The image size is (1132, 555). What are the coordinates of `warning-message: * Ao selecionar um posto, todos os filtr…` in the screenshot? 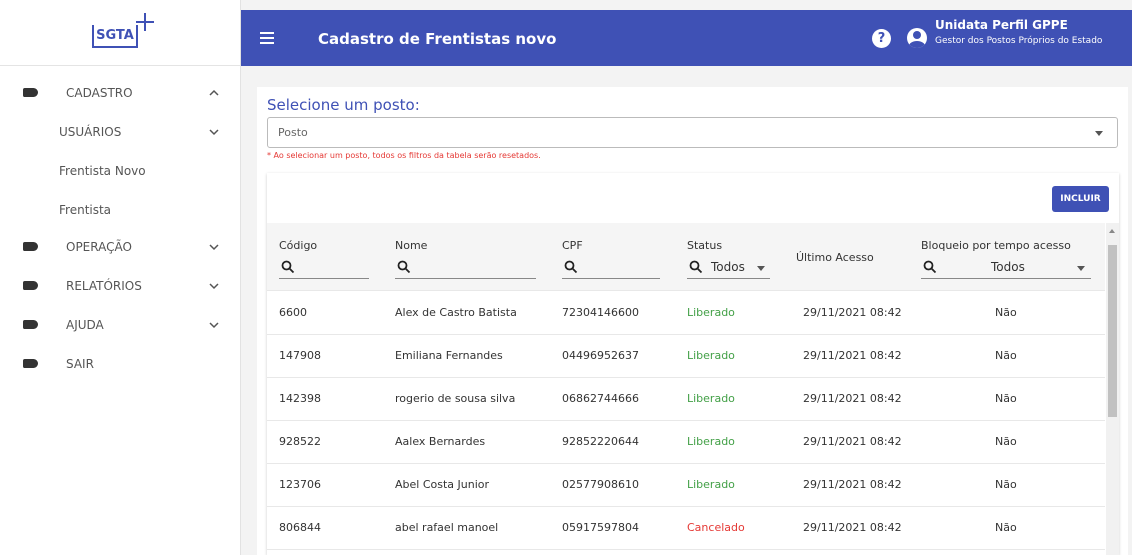 It's located at (404, 155).